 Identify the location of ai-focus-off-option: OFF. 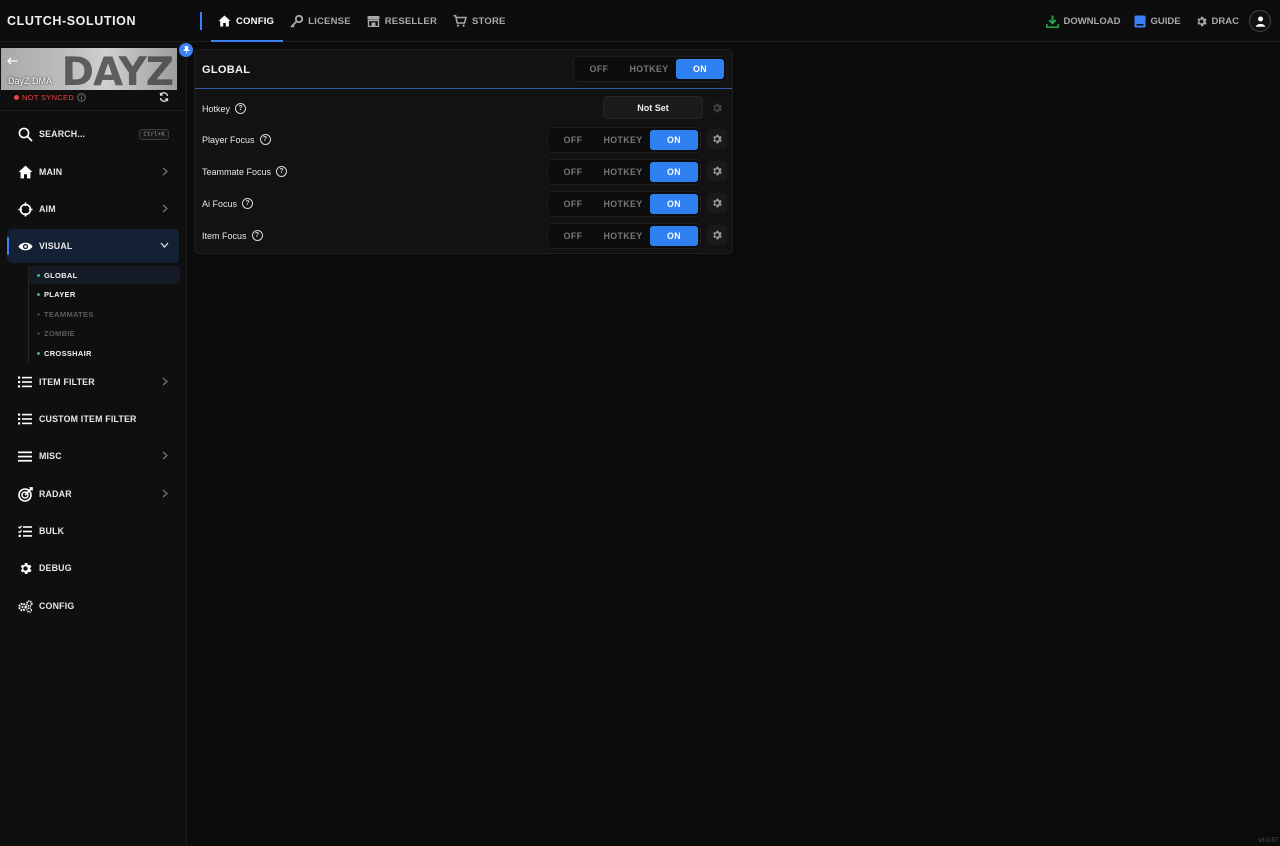
(573, 204).